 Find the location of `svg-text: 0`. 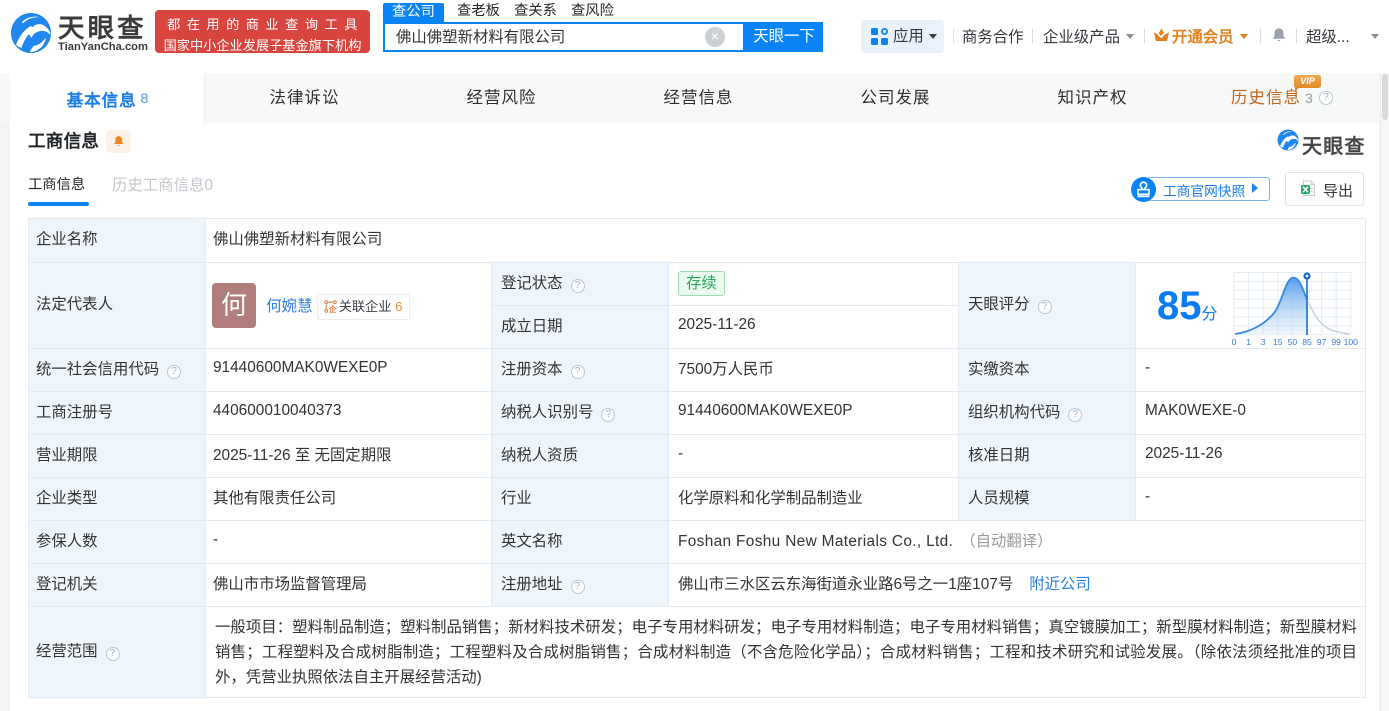

svg-text: 0 is located at coordinates (1234, 342).